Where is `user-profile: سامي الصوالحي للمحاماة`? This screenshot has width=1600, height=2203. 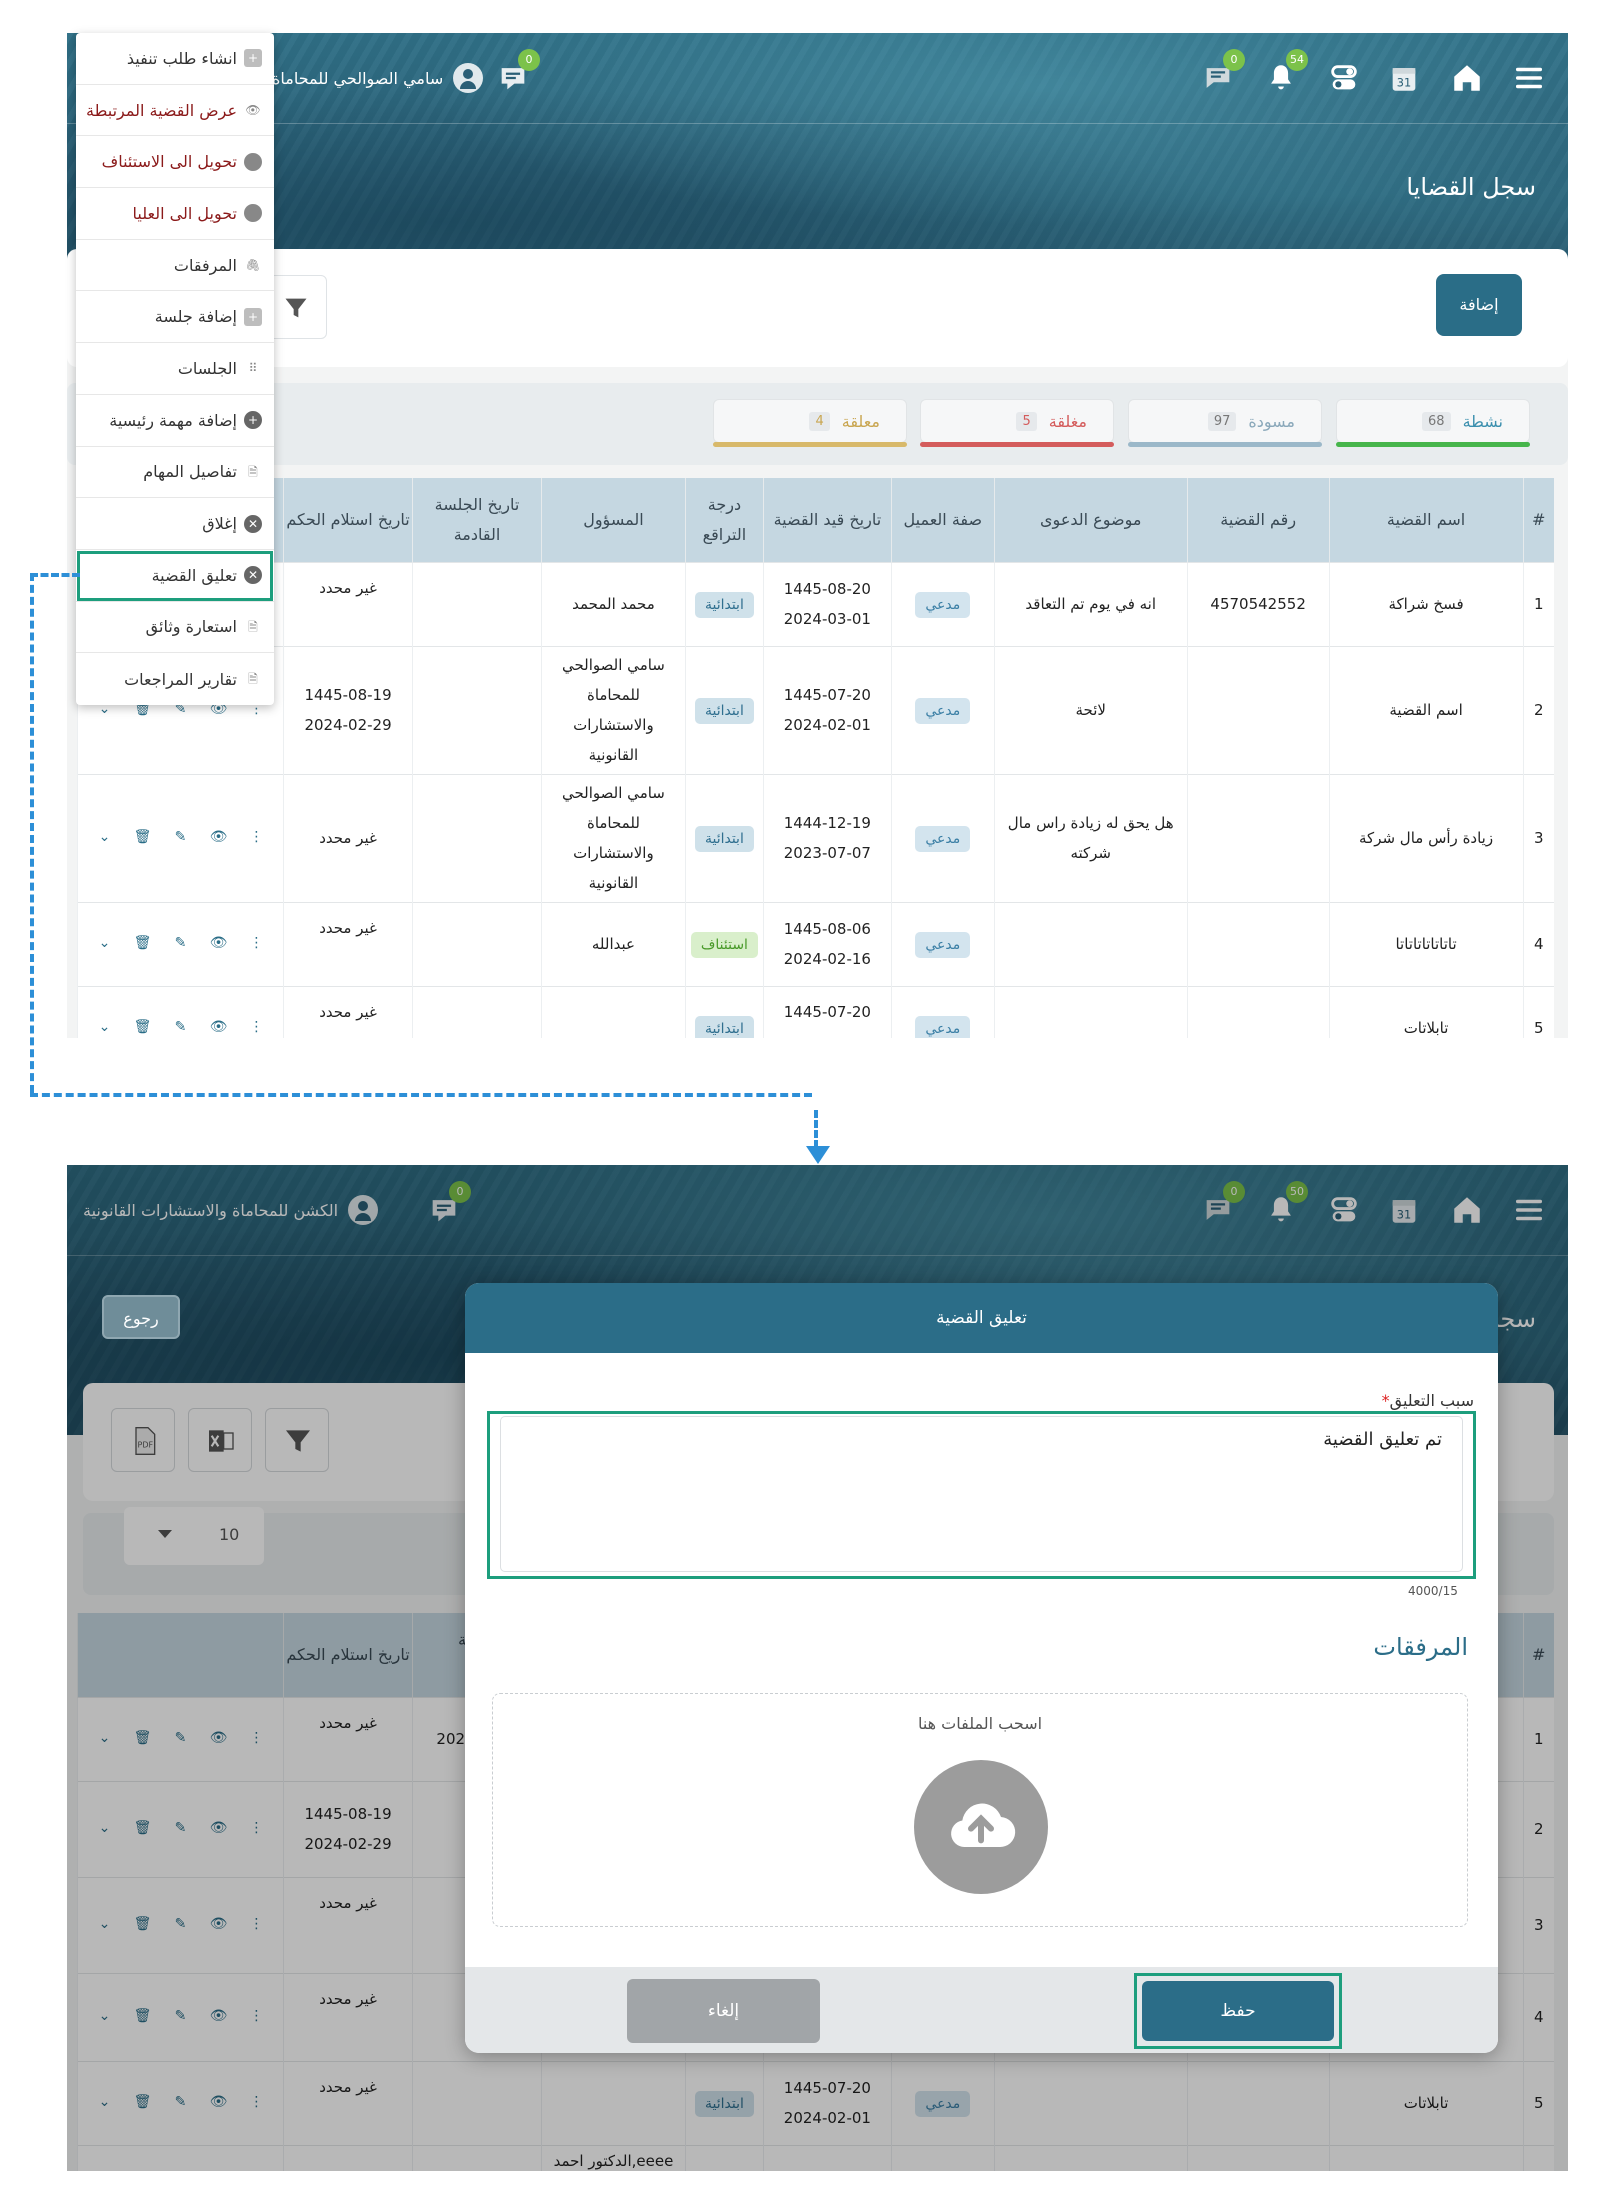 user-profile: سامي الصوالحي للمحاماة is located at coordinates (378, 78).